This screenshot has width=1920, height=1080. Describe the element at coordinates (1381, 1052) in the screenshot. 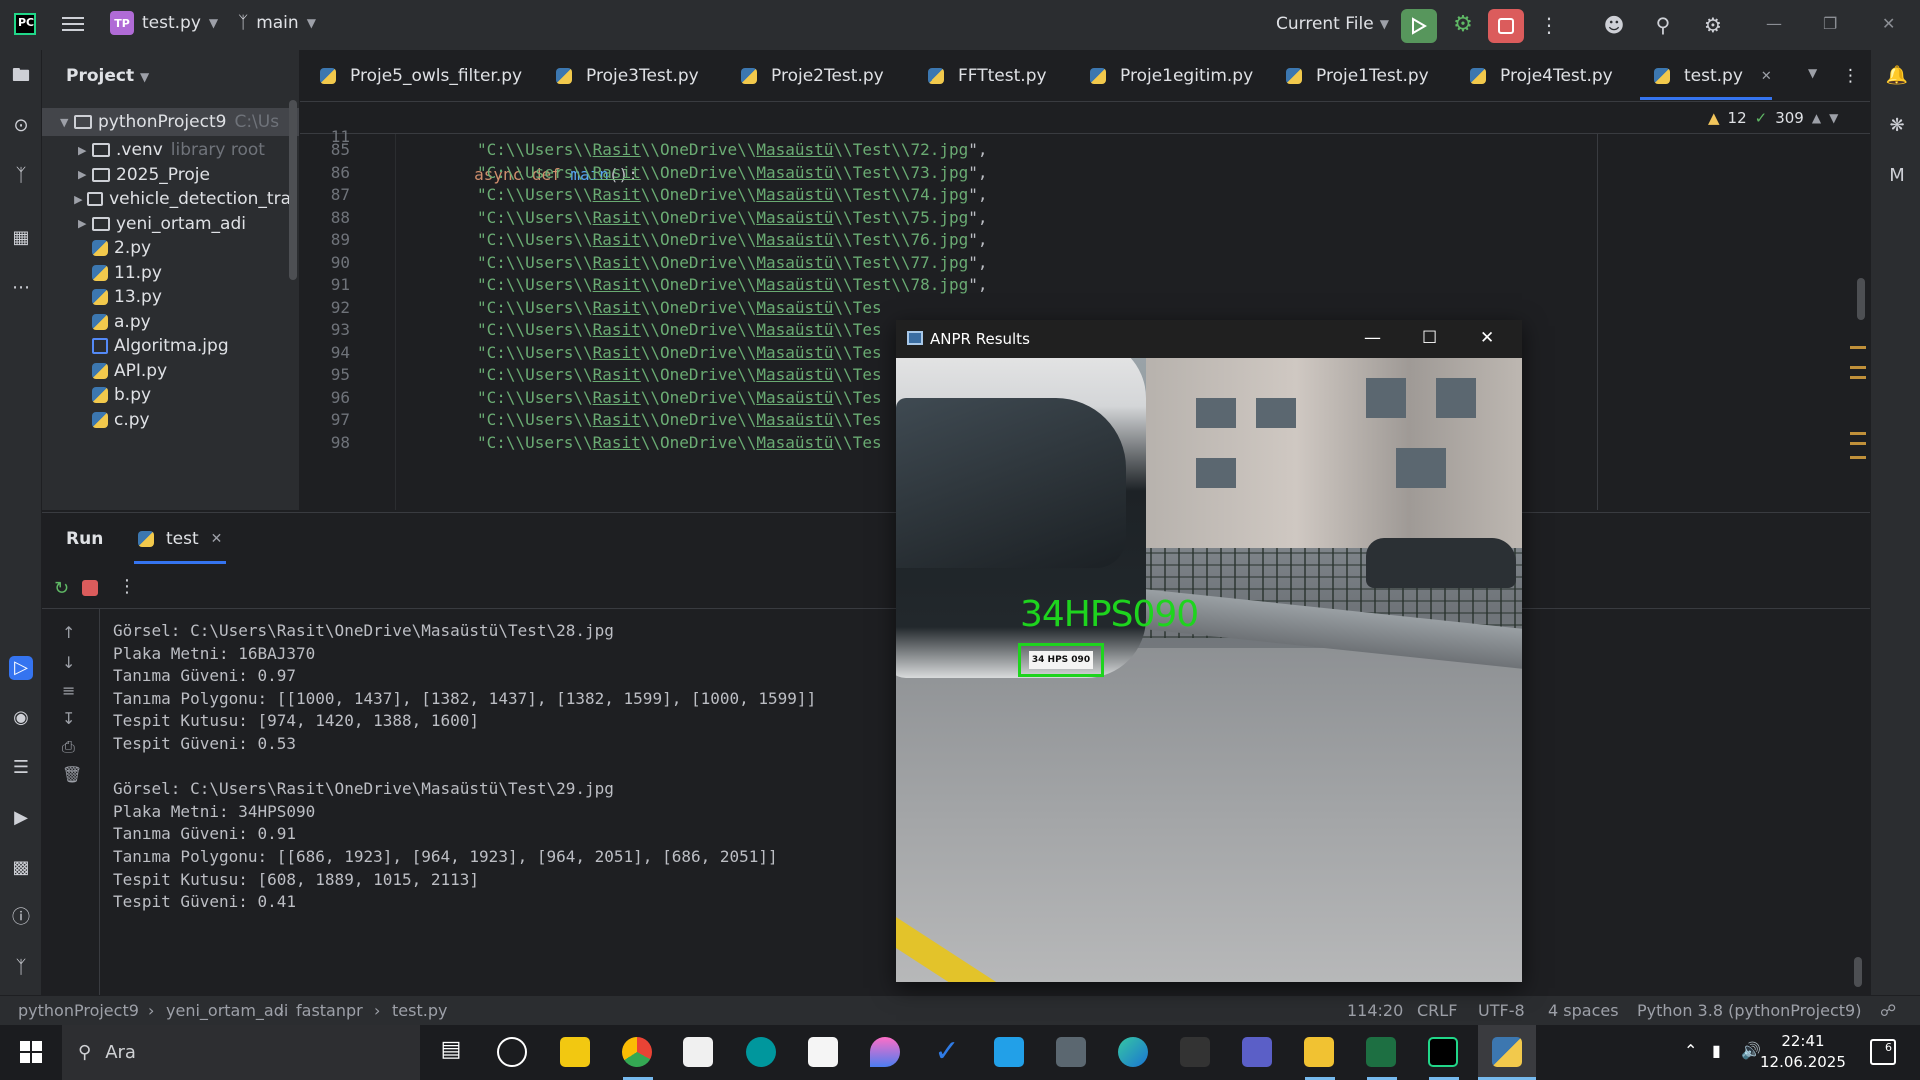

I see `excel-icon` at that location.